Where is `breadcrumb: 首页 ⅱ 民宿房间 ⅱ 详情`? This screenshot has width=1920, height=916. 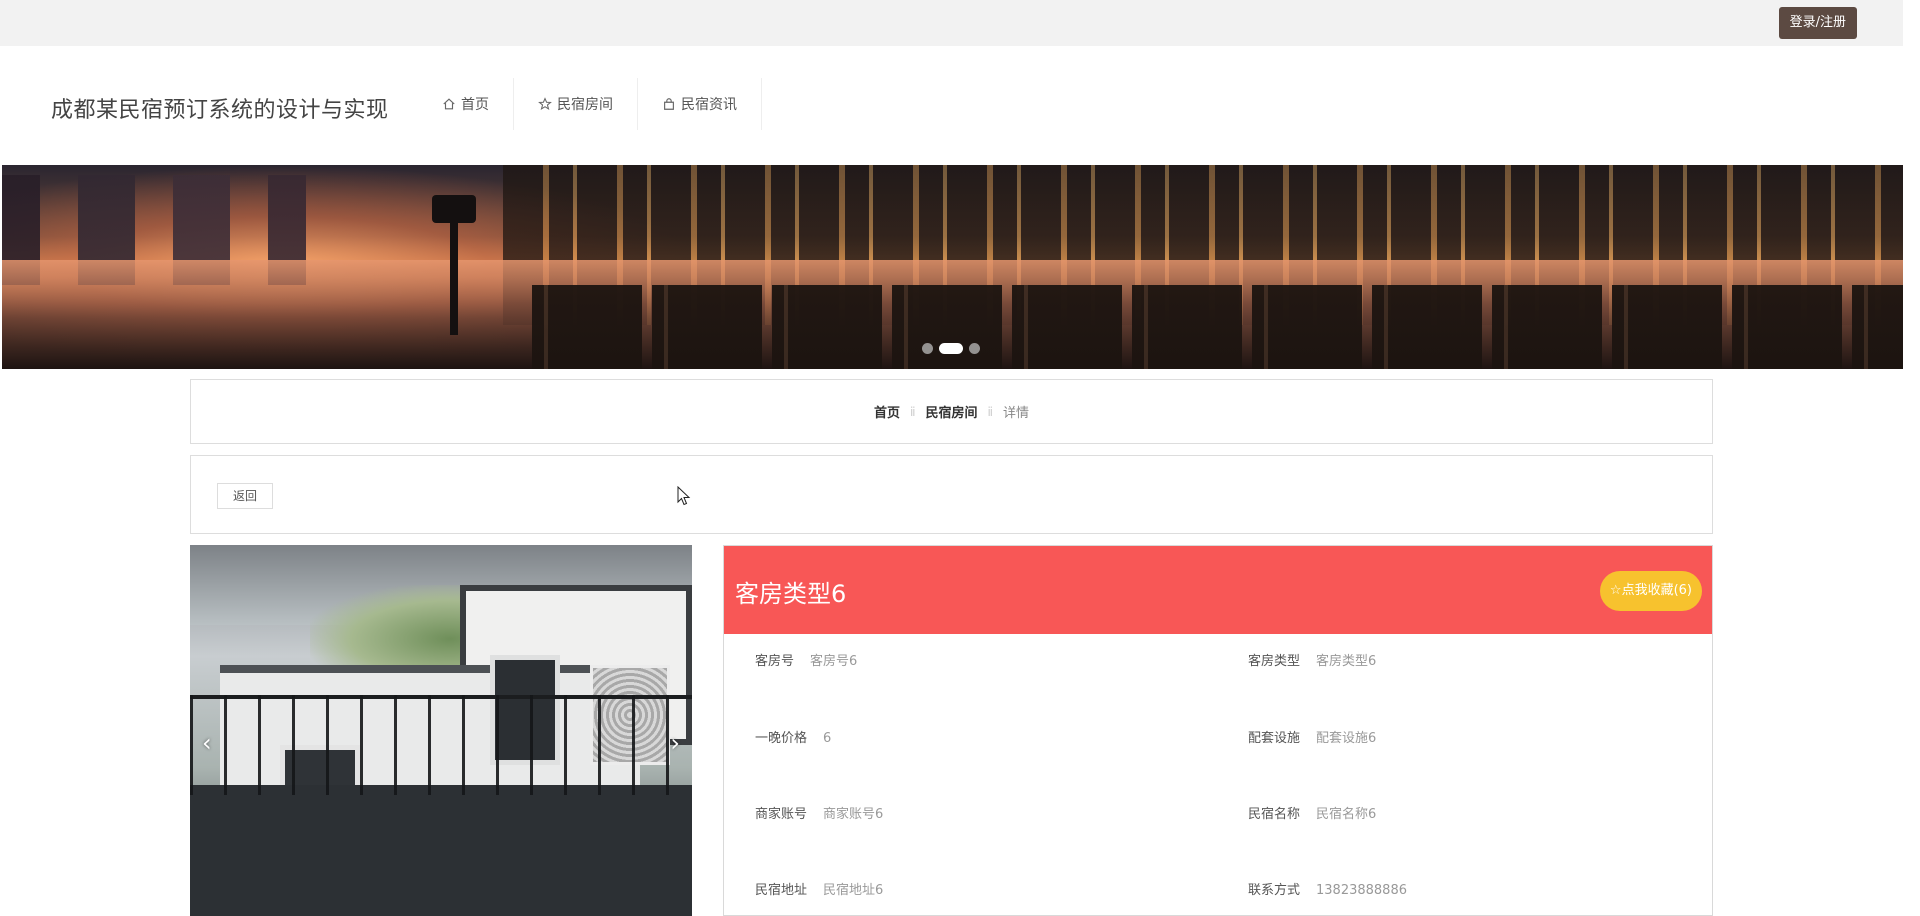 breadcrumb: 首页 ⅱ 民宿房间 ⅱ 详情 is located at coordinates (951, 411).